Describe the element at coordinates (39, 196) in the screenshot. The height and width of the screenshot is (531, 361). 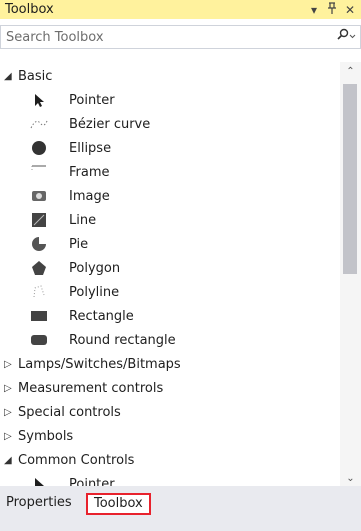
I see `image-icon` at that location.